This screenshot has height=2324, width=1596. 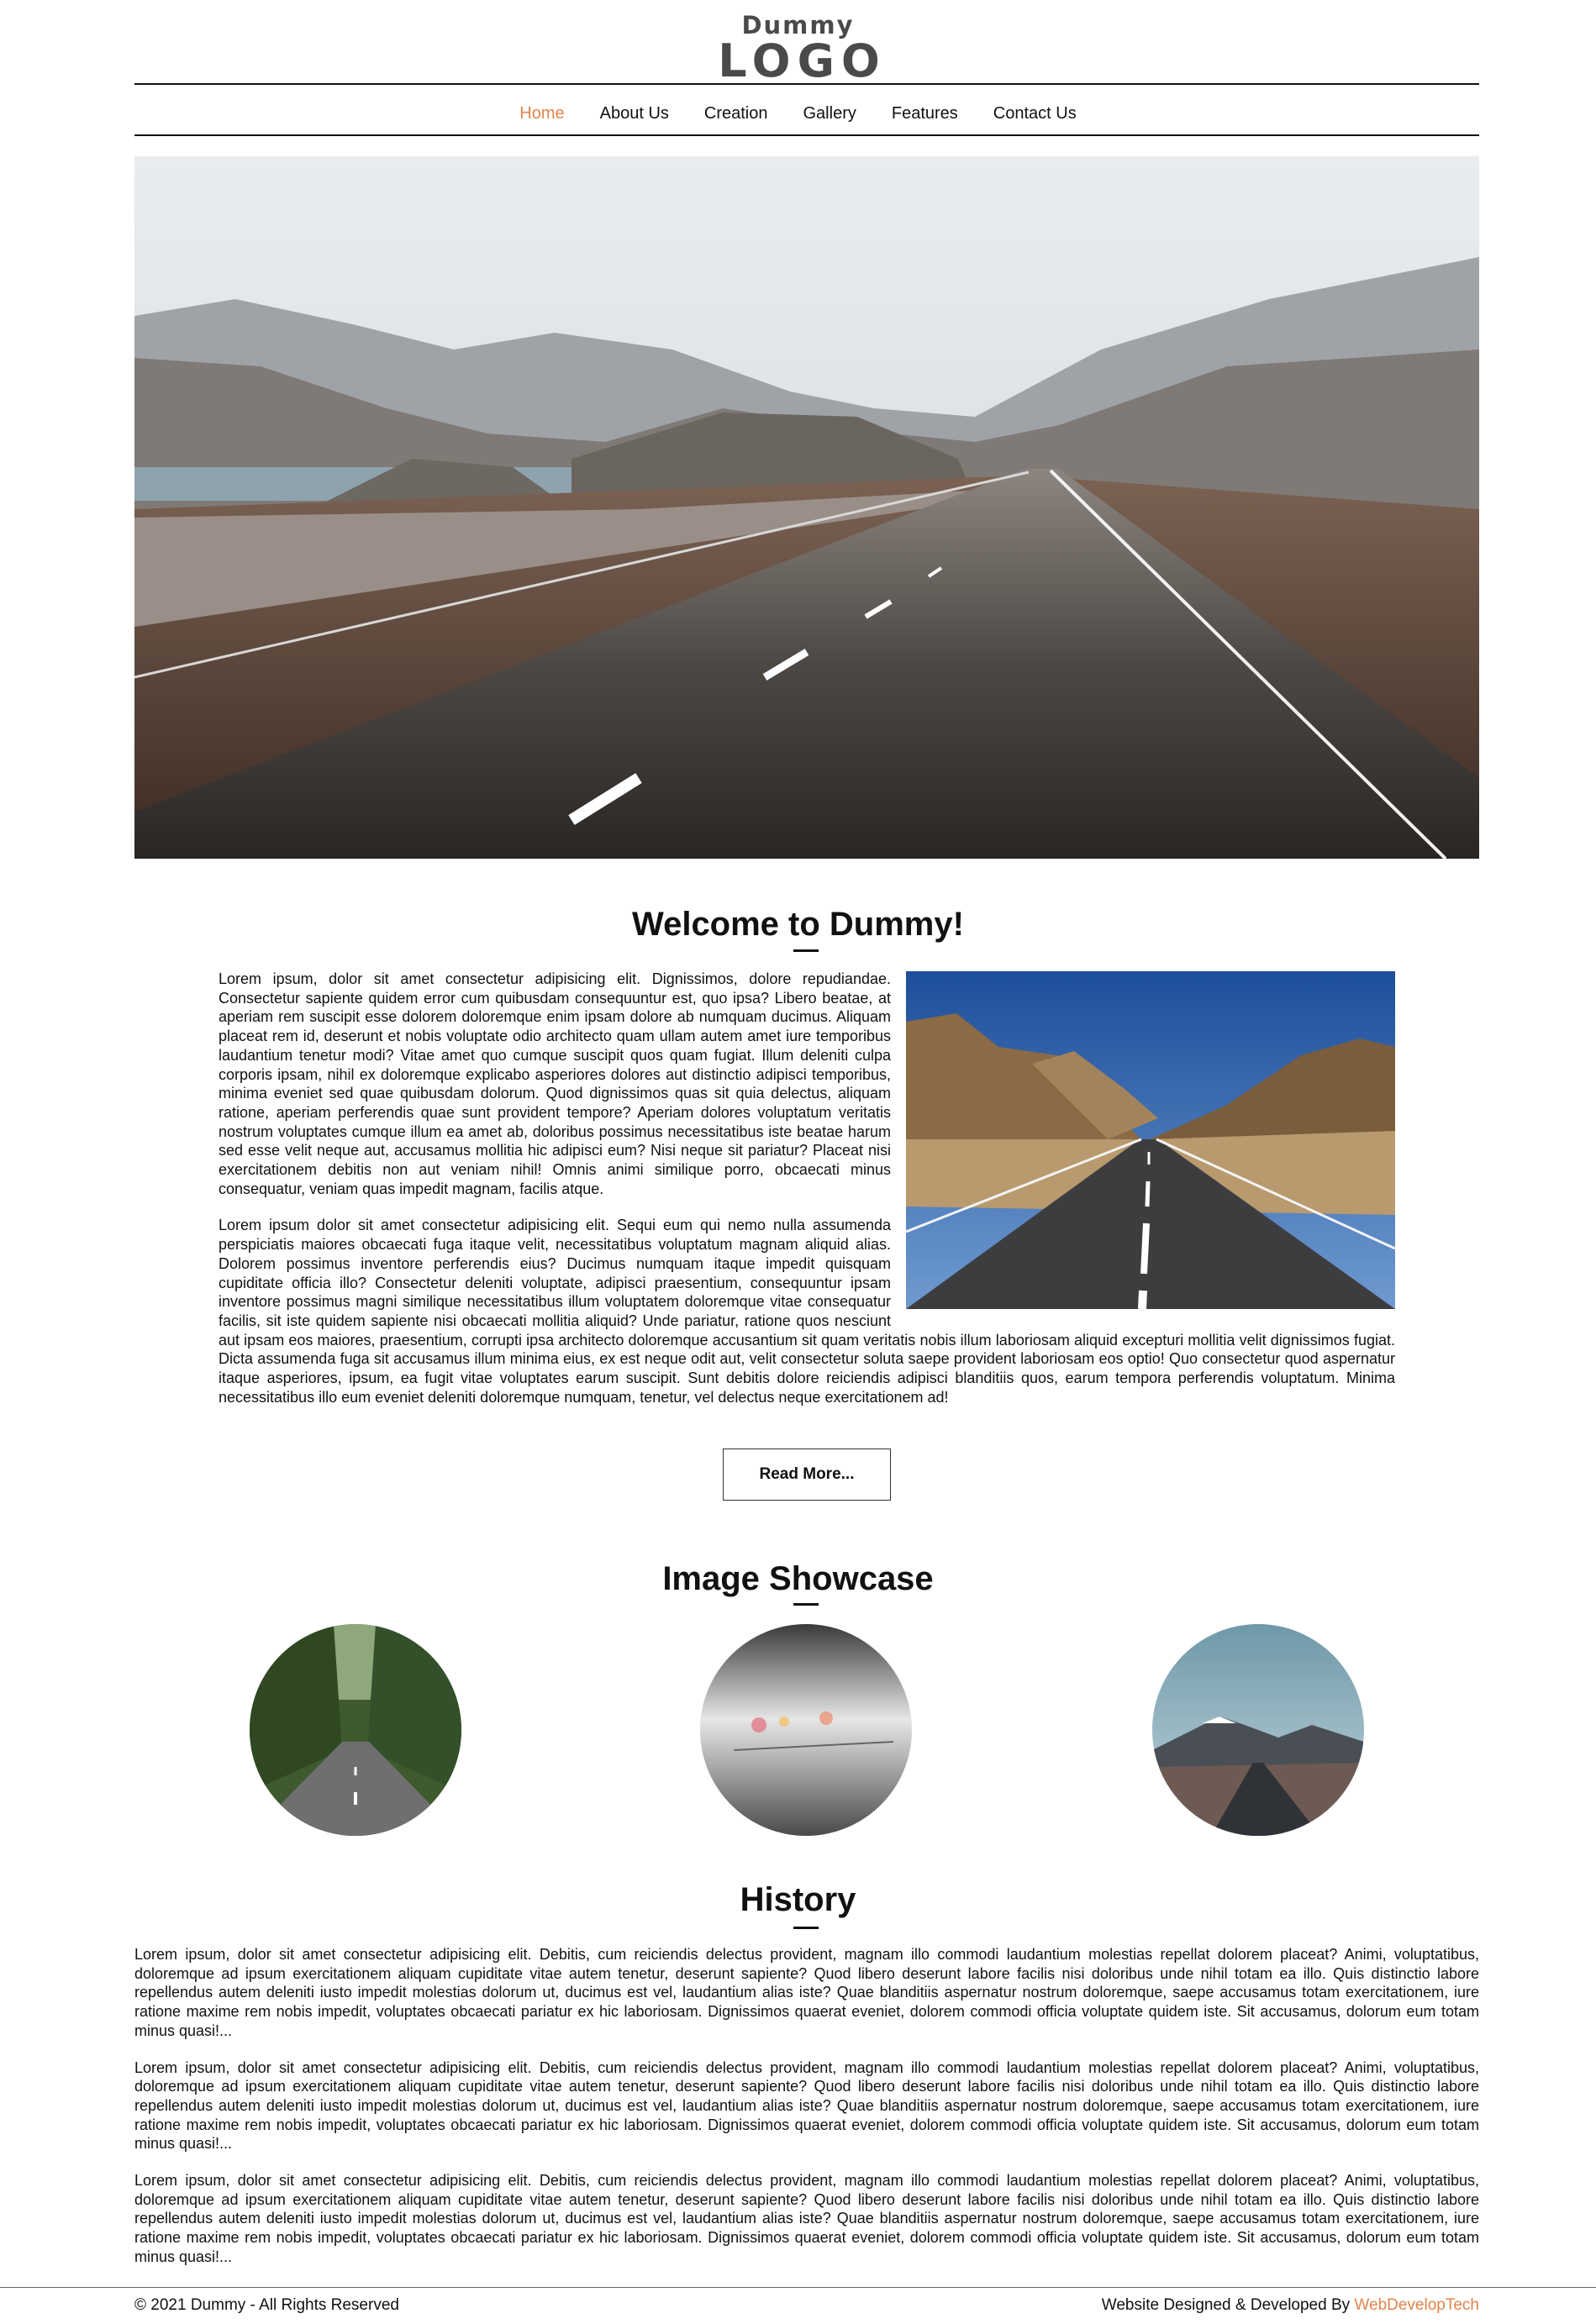 What do you see at coordinates (925, 114) in the screenshot?
I see `nav-item-features: Features` at bounding box center [925, 114].